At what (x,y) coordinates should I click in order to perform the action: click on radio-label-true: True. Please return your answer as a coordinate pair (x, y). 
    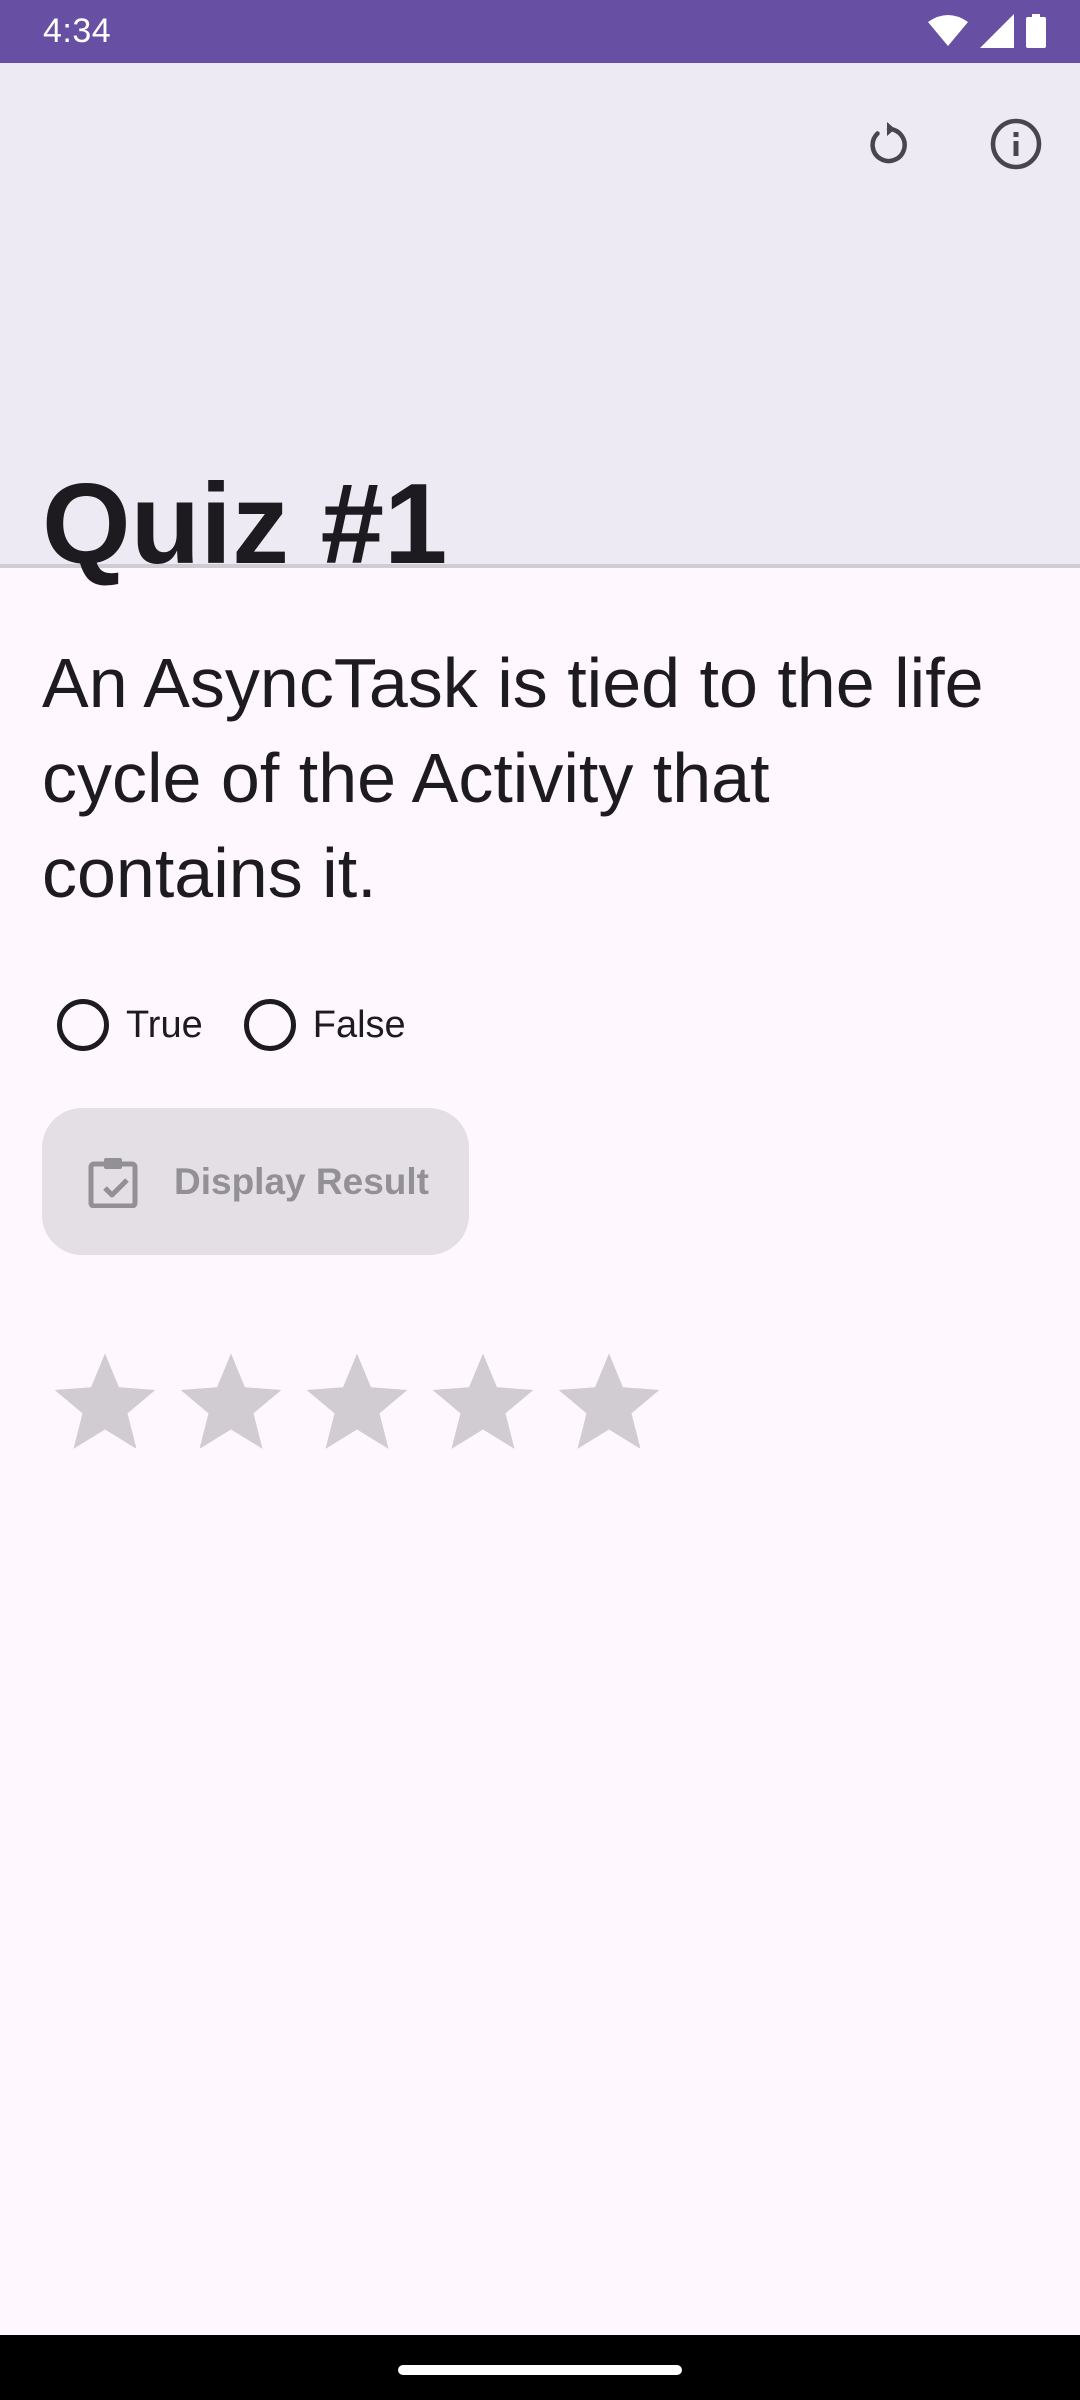
    Looking at the image, I should click on (164, 1024).